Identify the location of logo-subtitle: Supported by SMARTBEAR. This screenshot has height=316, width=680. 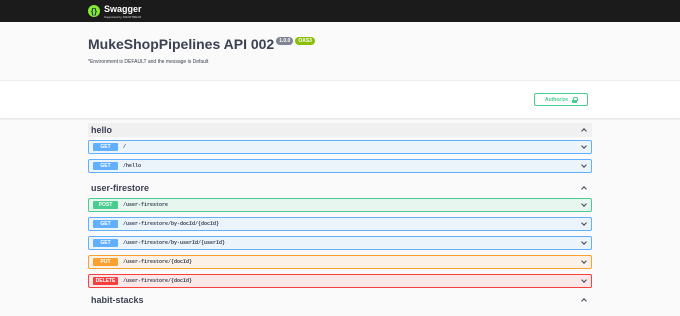
(123, 16).